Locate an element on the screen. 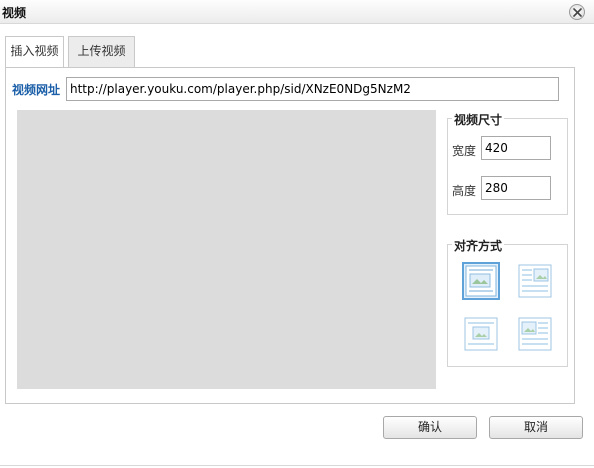  align-center-option is located at coordinates (481, 334).